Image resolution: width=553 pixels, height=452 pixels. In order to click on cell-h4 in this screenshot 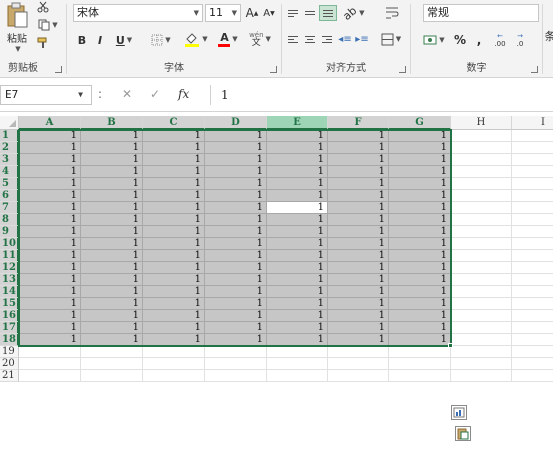, I will do `click(481, 172)`.